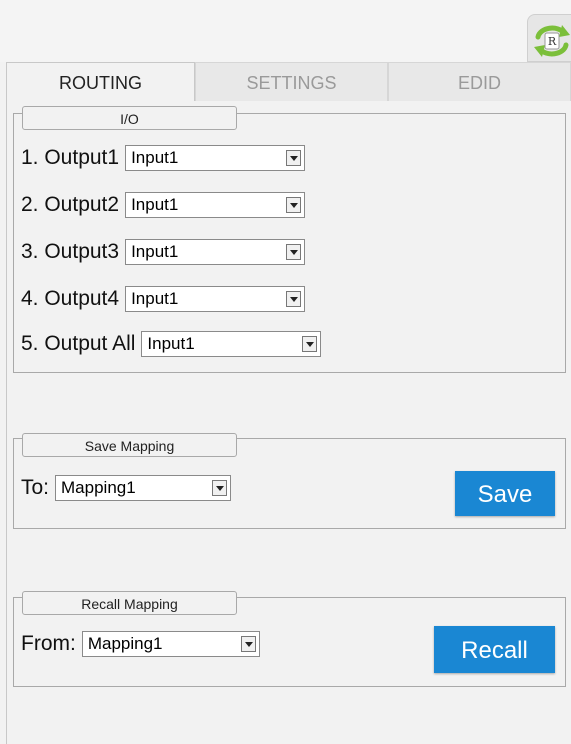 The width and height of the screenshot is (571, 744). Describe the element at coordinates (35, 487) in the screenshot. I see `save-to-label: To:` at that location.